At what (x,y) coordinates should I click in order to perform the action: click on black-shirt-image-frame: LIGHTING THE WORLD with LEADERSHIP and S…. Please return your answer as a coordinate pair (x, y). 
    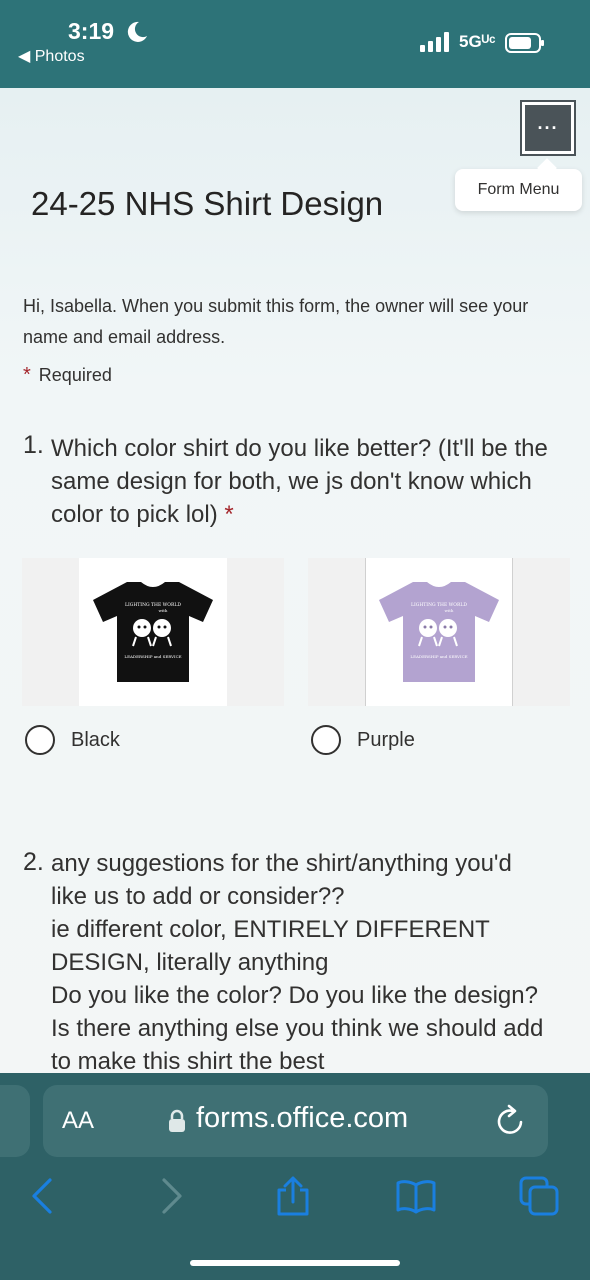
    Looking at the image, I should click on (153, 632).